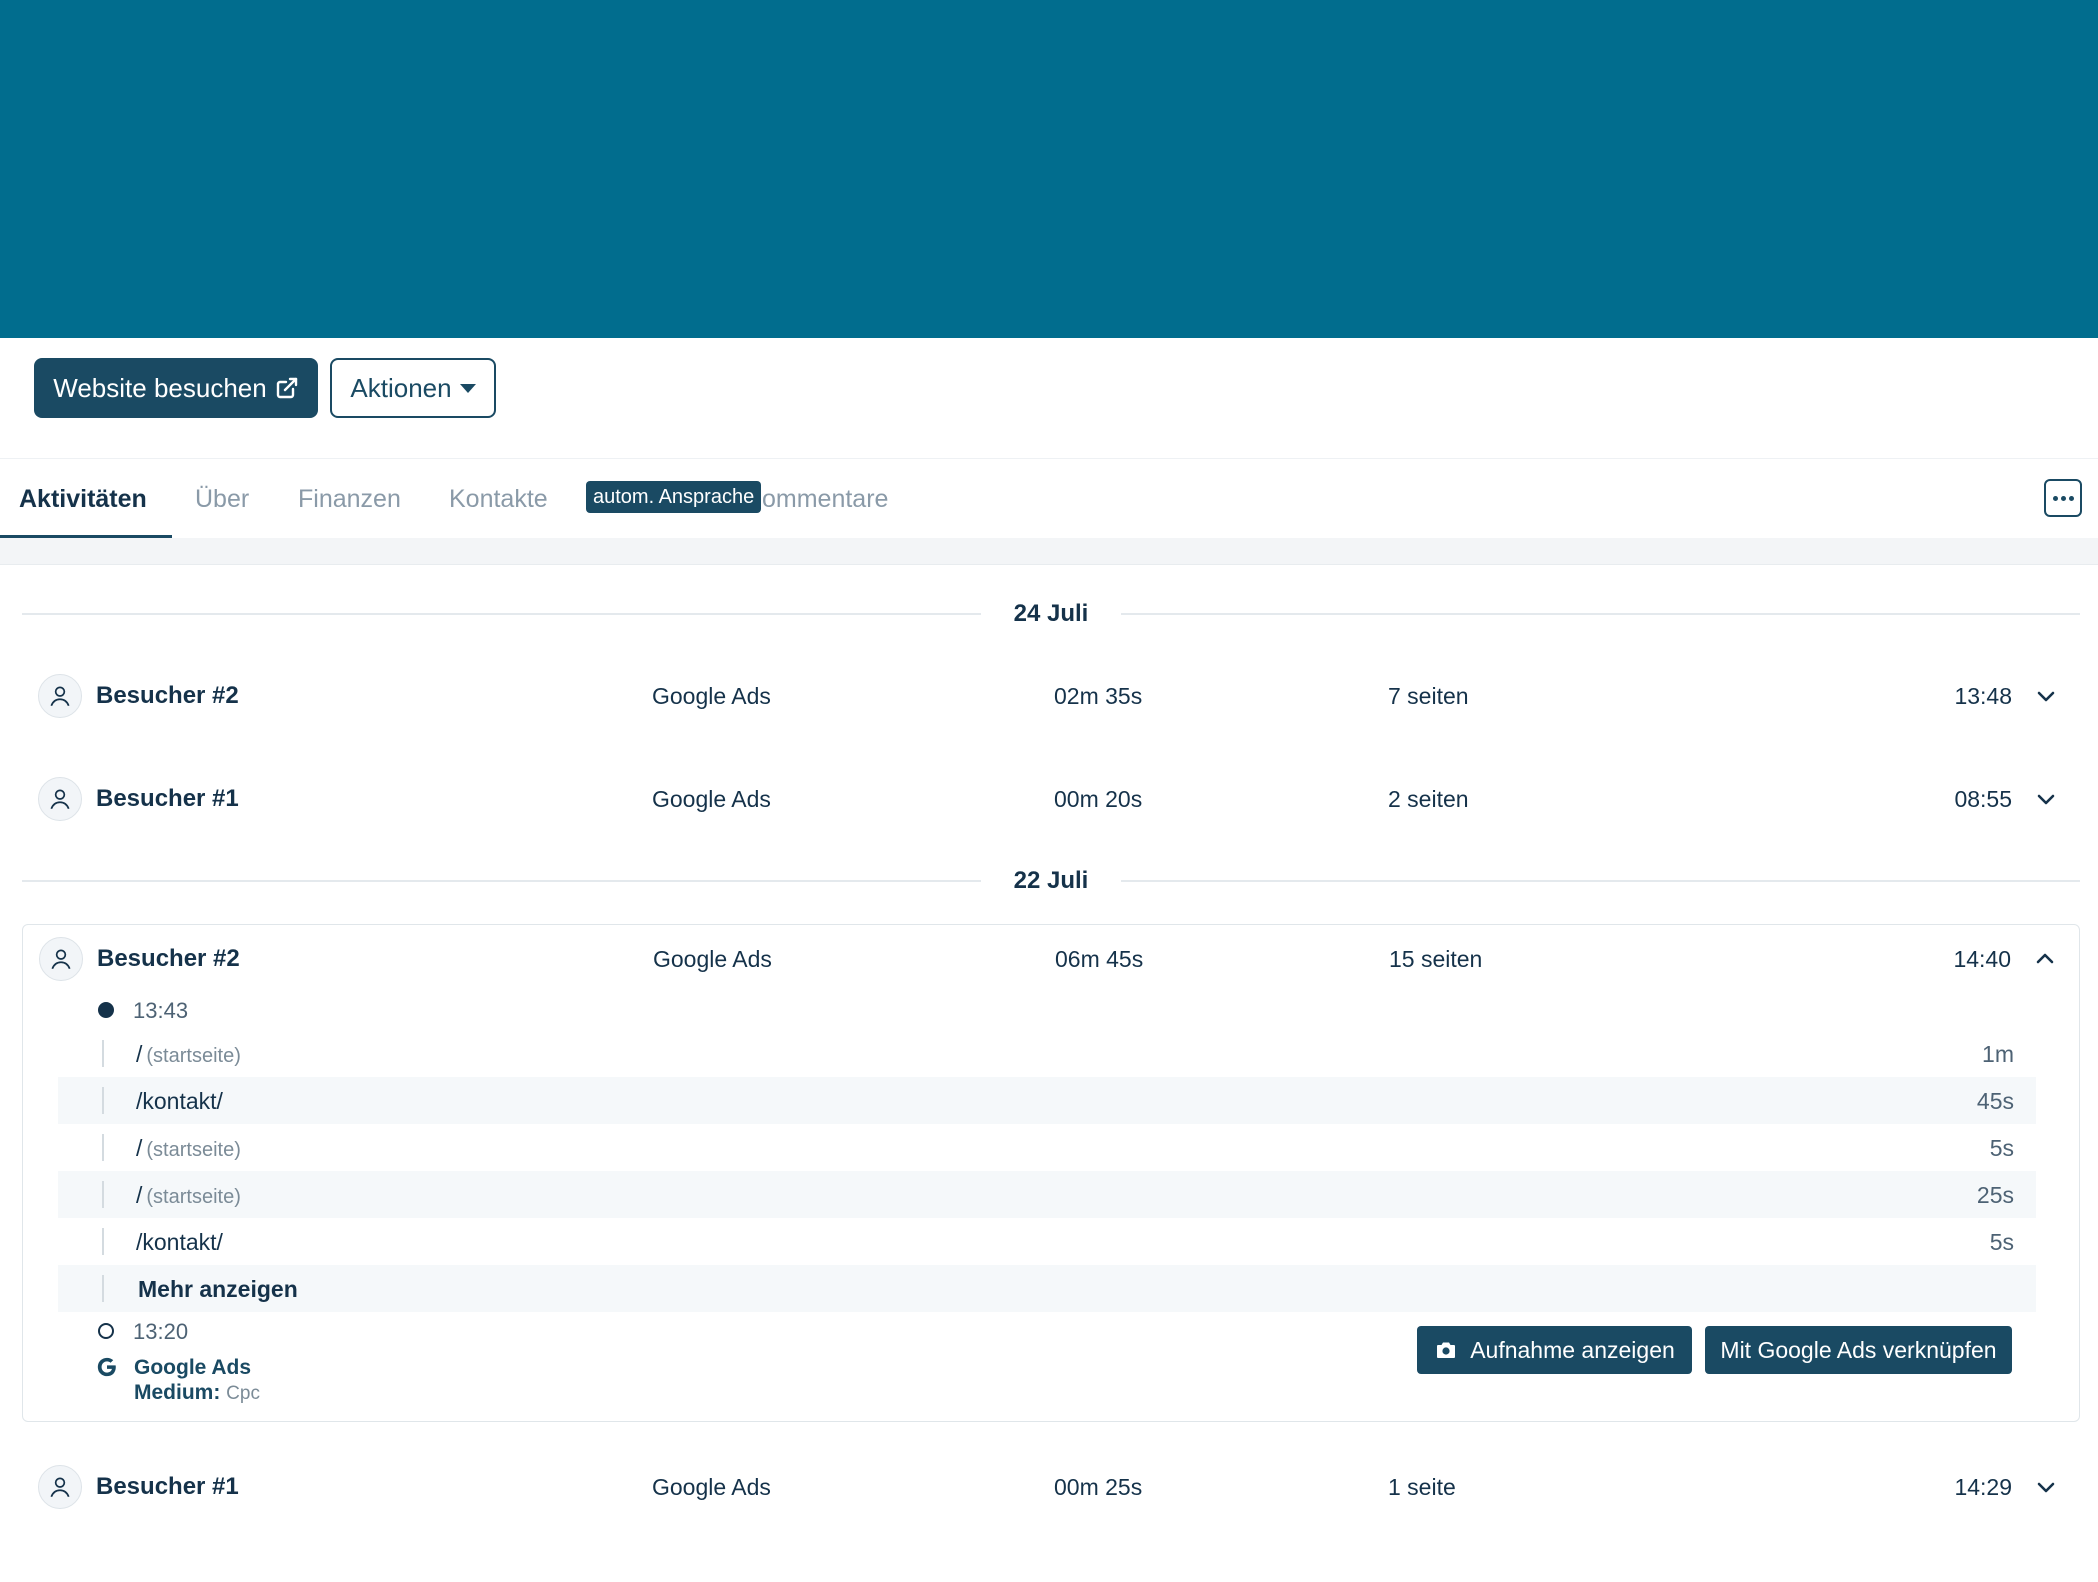  Describe the element at coordinates (1858, 1350) in the screenshot. I see `link-google-ads-button: Mit Google Ads verknüpfen` at that location.